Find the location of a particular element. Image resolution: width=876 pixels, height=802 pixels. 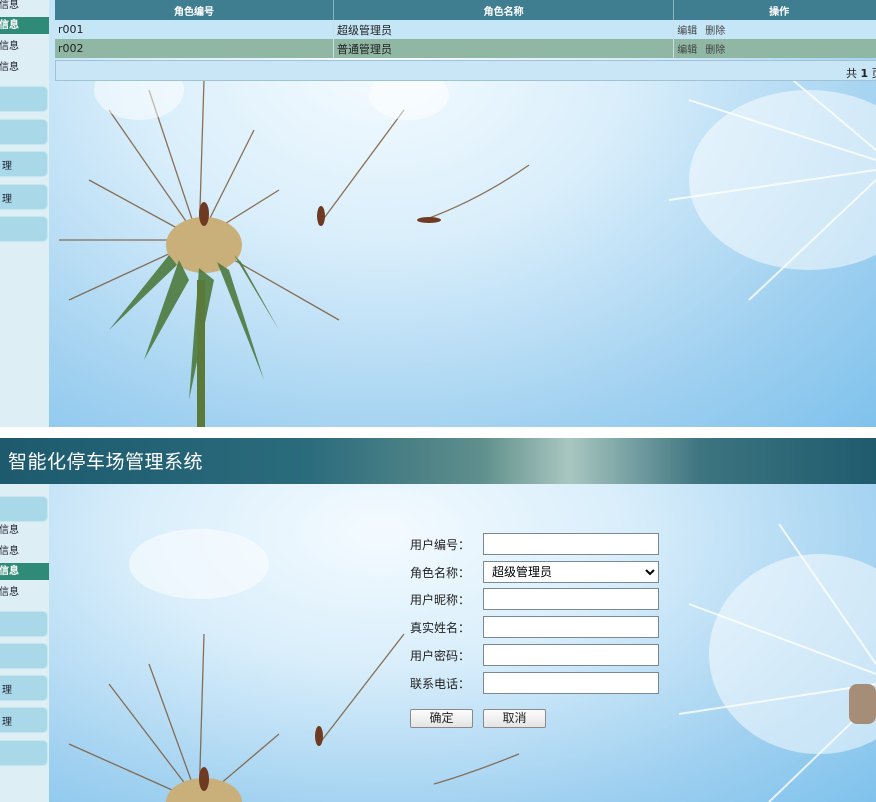

role-select: 超级管理员 is located at coordinates (571, 572).